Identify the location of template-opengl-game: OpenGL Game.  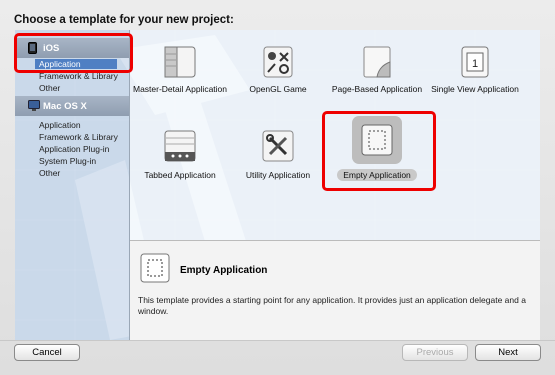
(278, 74).